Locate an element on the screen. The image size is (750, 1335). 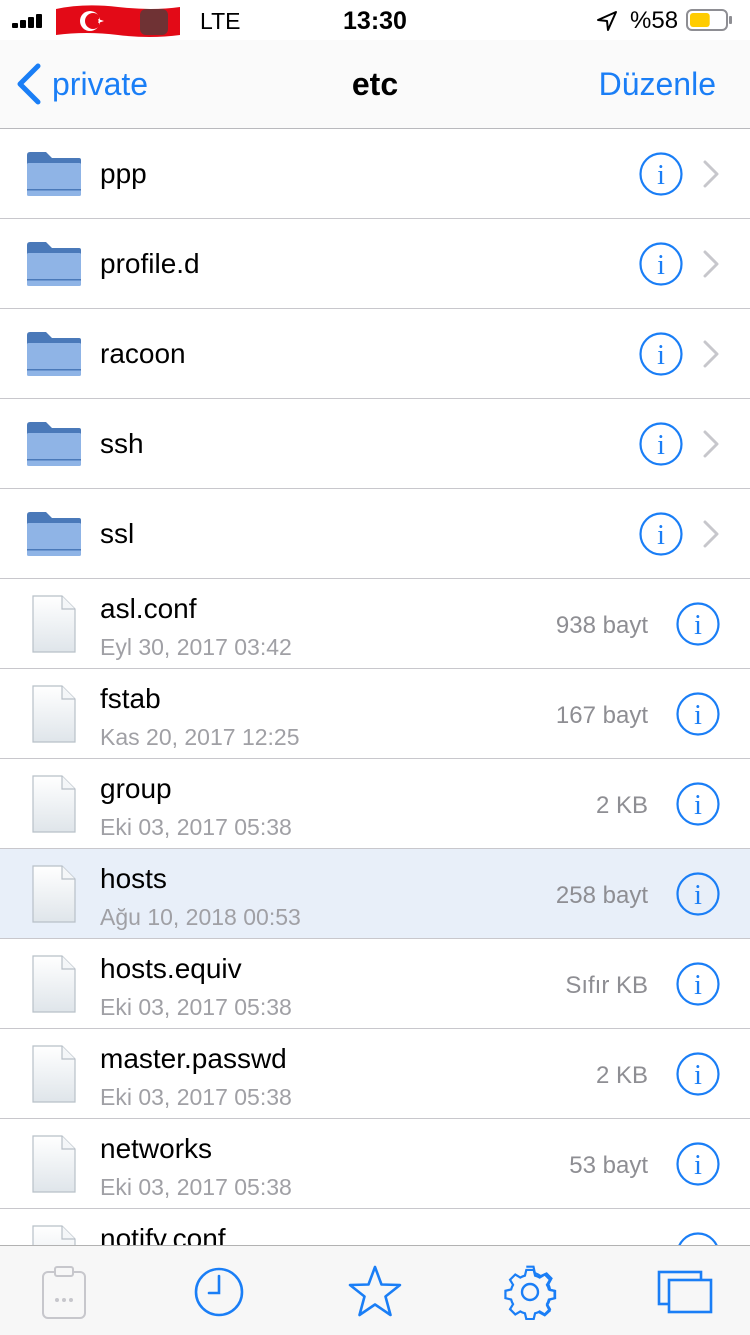
navigation-bar: private etc Düzenle is located at coordinates (375, 84).